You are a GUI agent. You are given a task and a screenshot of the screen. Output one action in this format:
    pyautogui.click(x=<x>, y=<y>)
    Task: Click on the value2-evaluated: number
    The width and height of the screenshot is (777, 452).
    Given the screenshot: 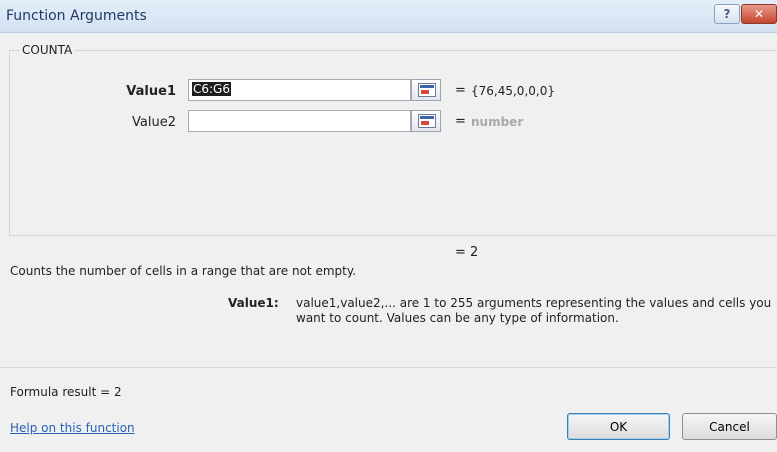 What is the action you would take?
    pyautogui.click(x=497, y=122)
    